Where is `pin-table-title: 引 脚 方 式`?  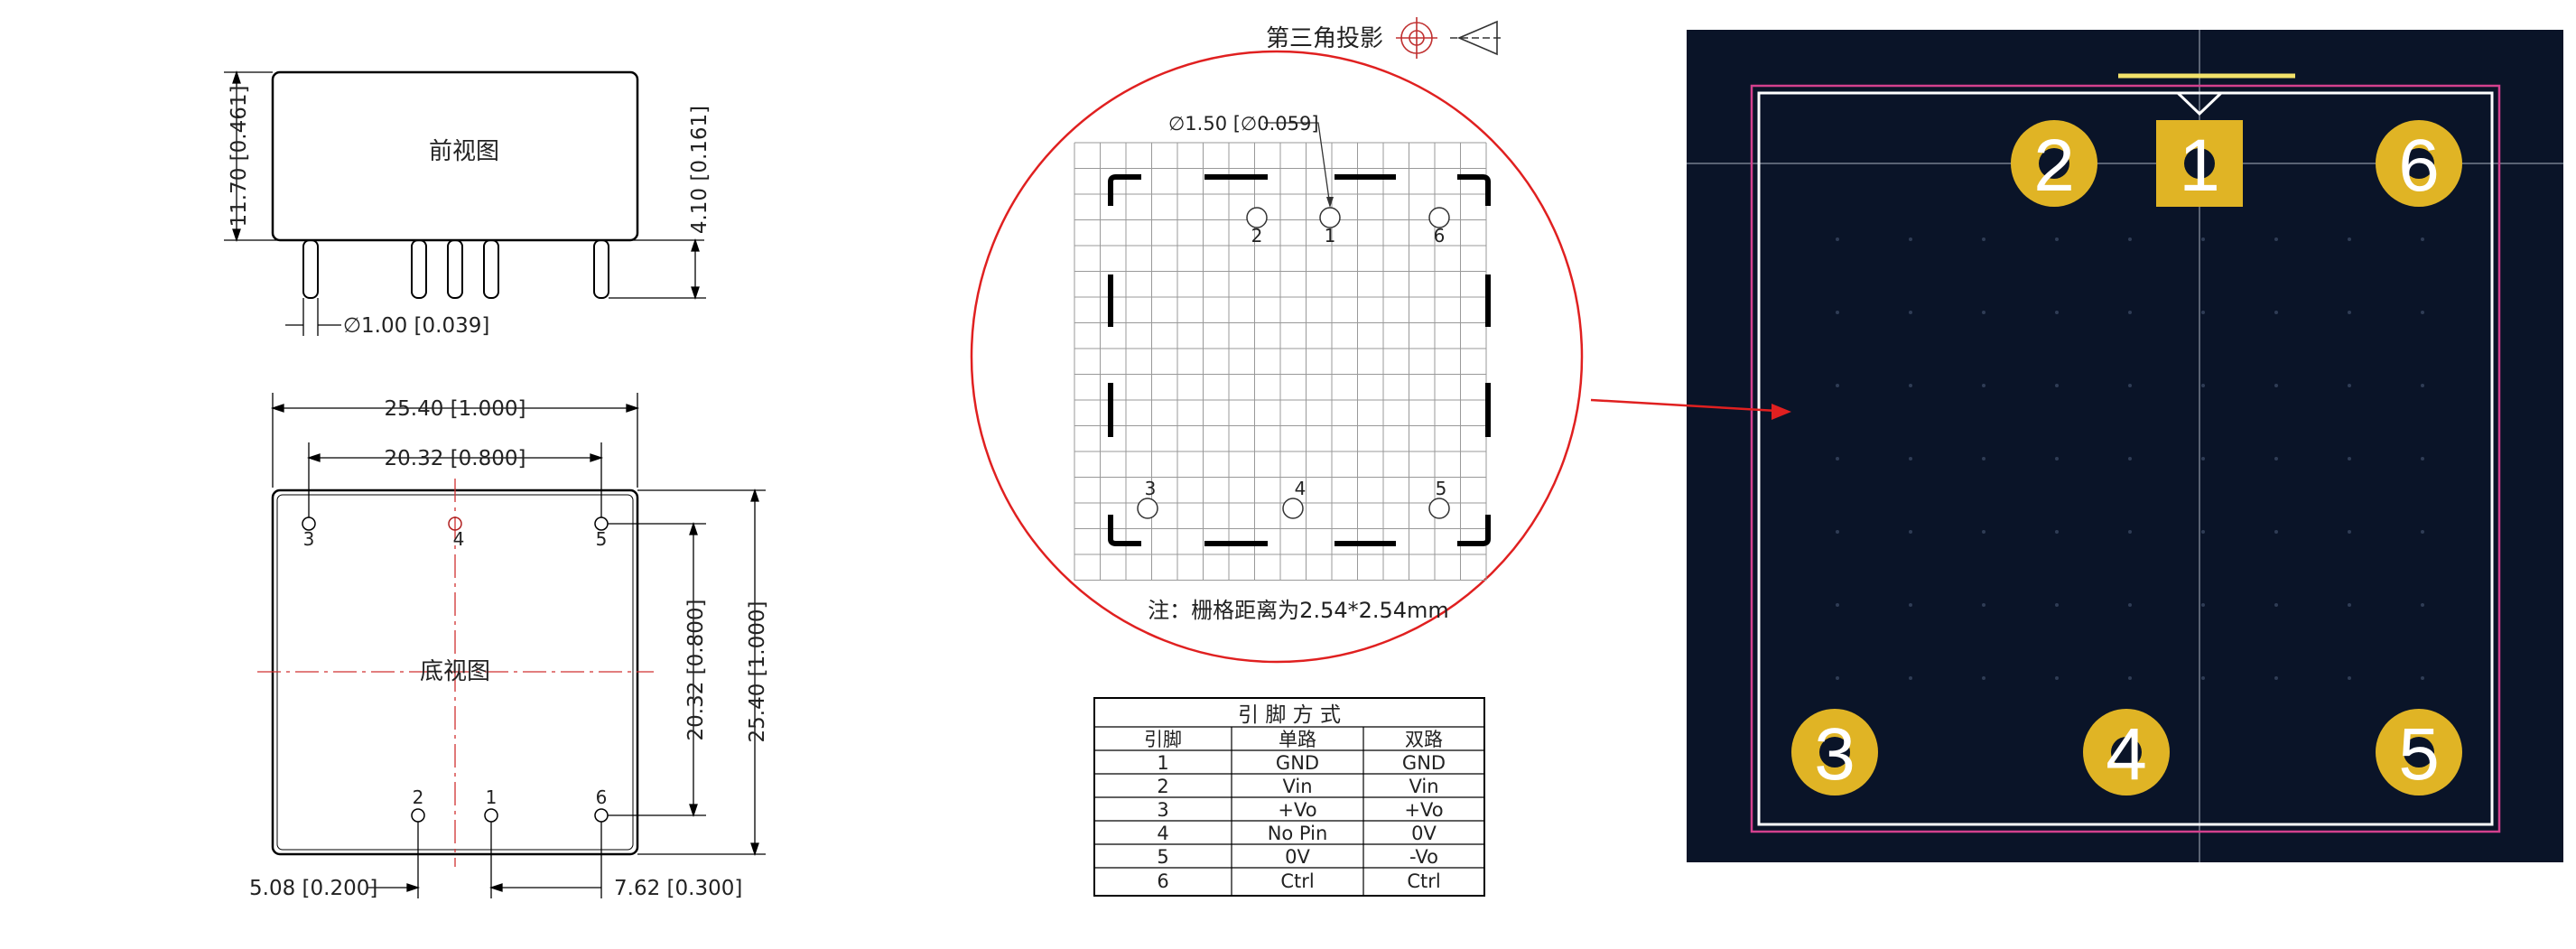
pin-table-title: 引 脚 方 式 is located at coordinates (1289, 715).